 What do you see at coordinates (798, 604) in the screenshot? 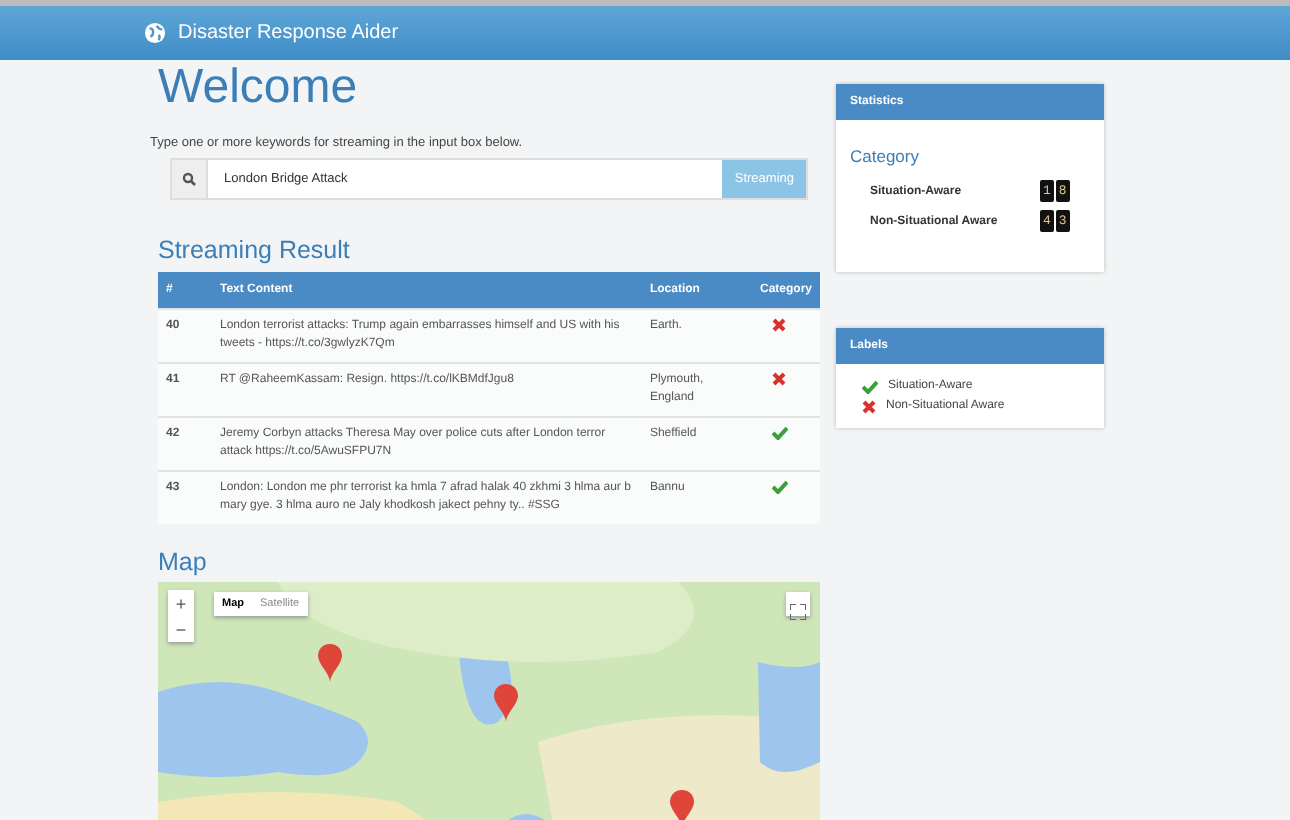
I see `fullscreen-button` at bounding box center [798, 604].